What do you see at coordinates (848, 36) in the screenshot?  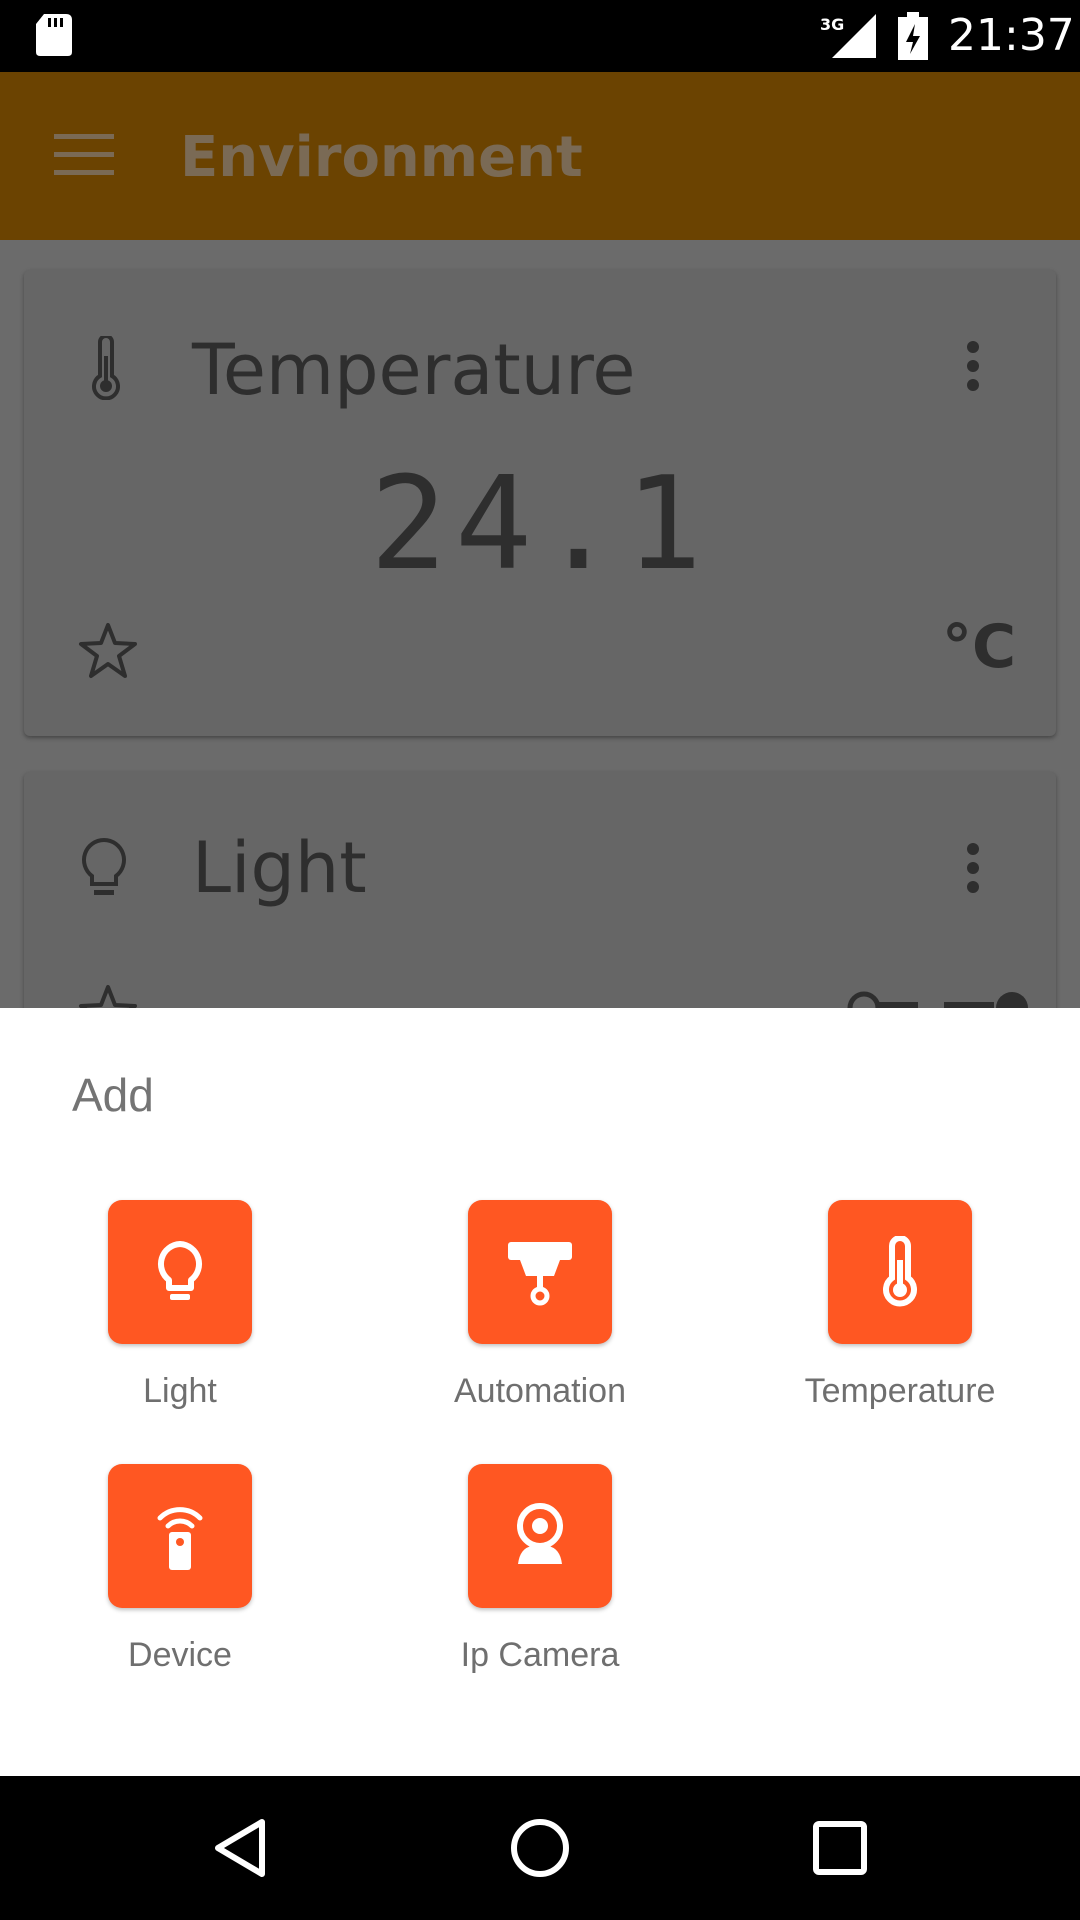 I see `cell-signal-icon: 3G` at bounding box center [848, 36].